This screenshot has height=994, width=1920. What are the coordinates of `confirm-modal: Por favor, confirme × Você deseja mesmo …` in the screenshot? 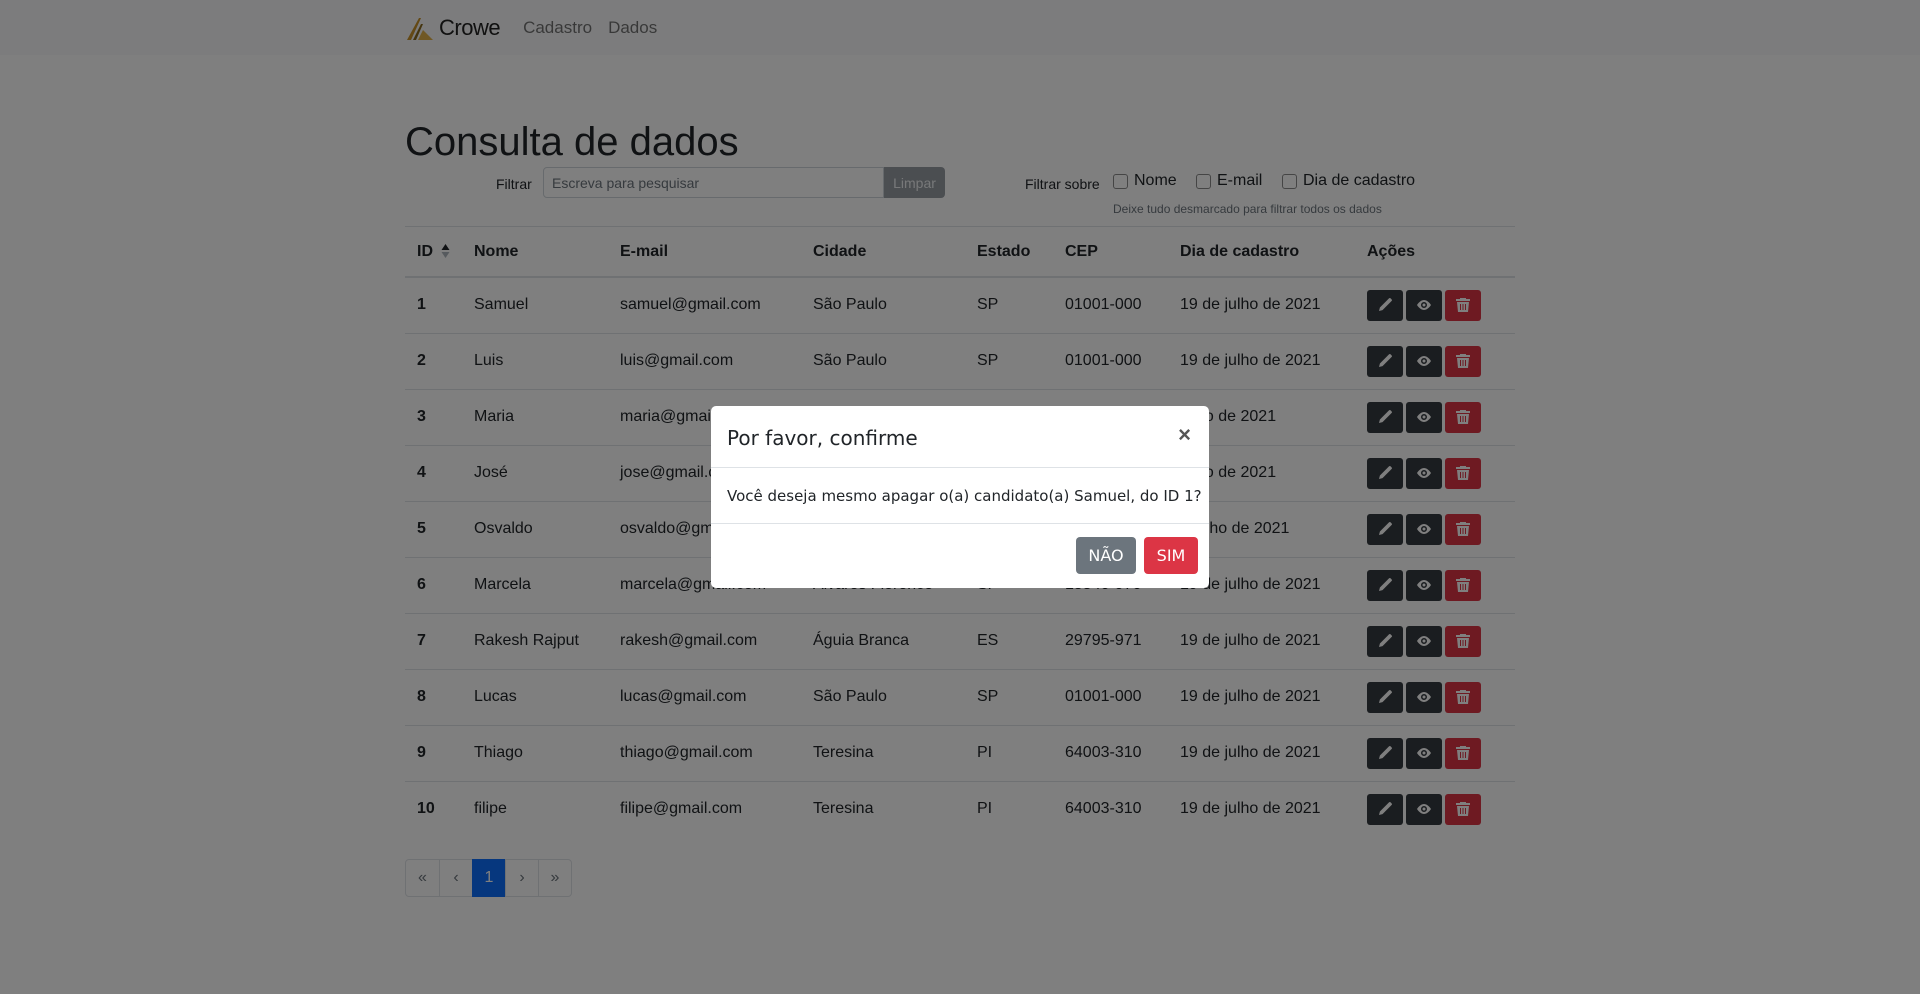 It's located at (960, 497).